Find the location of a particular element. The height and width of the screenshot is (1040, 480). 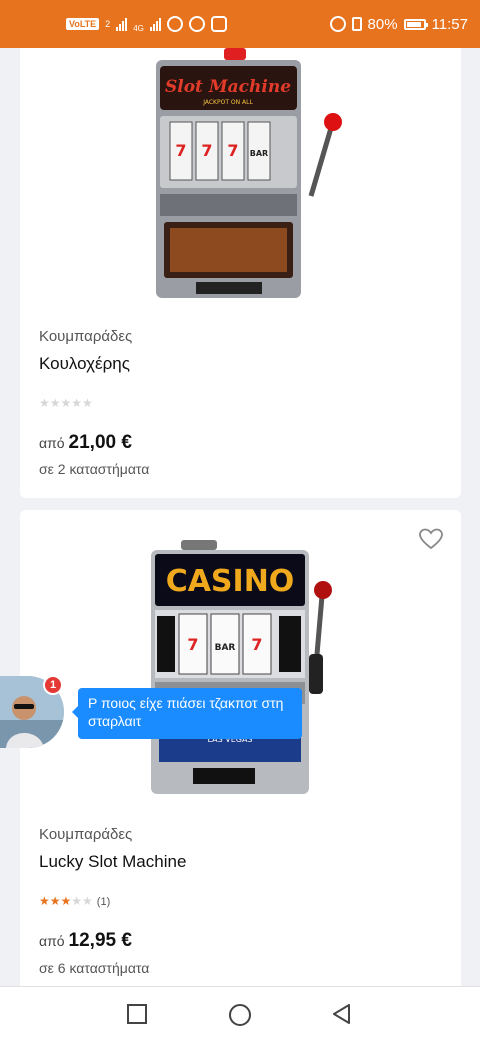

system-nav-bar is located at coordinates (240, 1013).